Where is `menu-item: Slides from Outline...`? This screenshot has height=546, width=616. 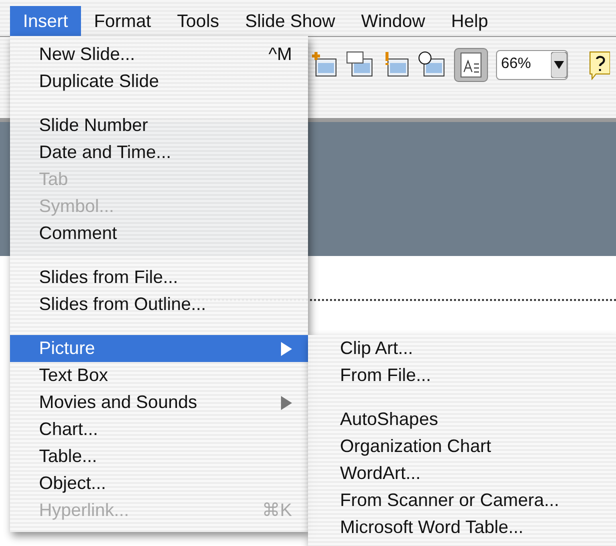 menu-item: Slides from Outline... is located at coordinates (159, 304).